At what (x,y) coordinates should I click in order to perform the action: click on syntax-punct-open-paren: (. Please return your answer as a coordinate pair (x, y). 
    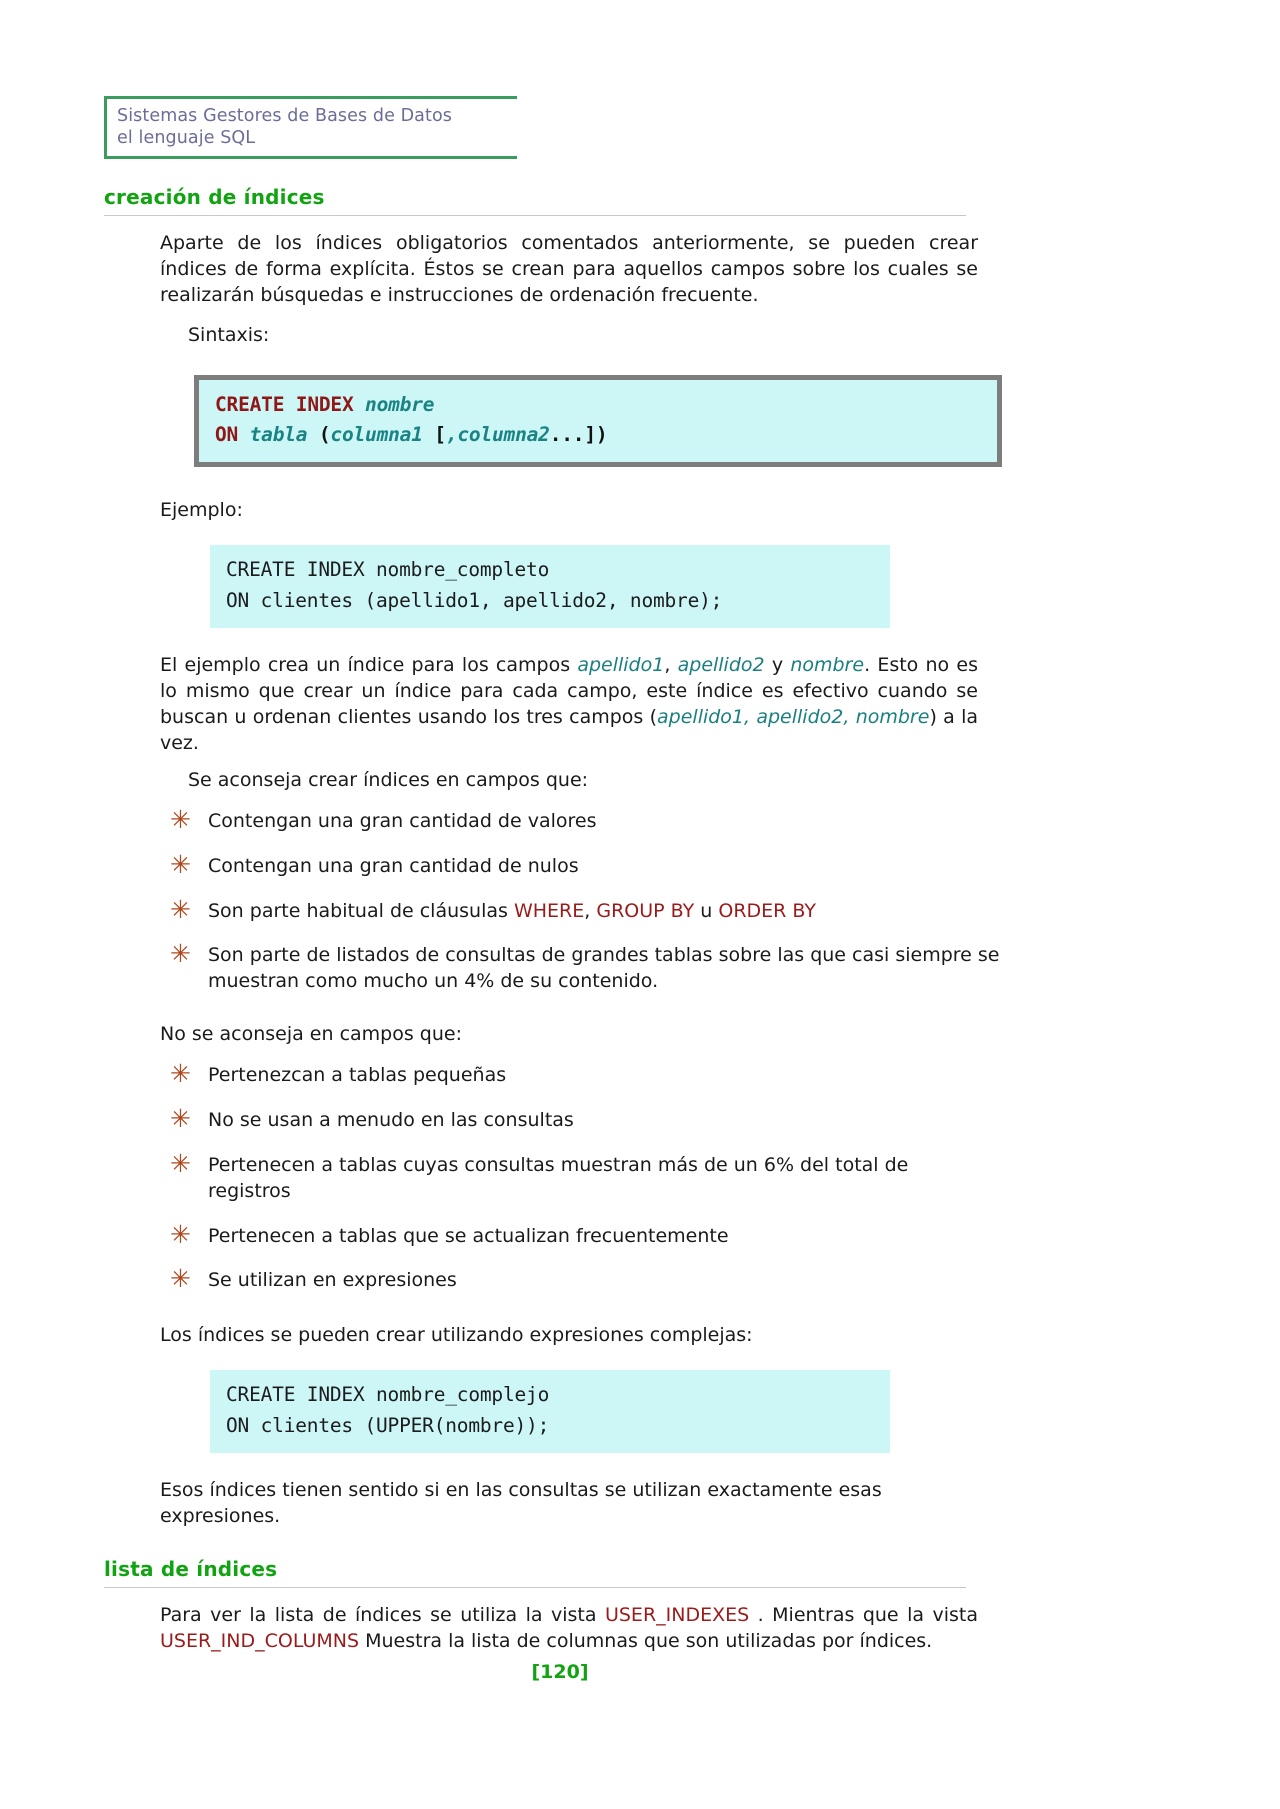
    Looking at the image, I should click on (324, 434).